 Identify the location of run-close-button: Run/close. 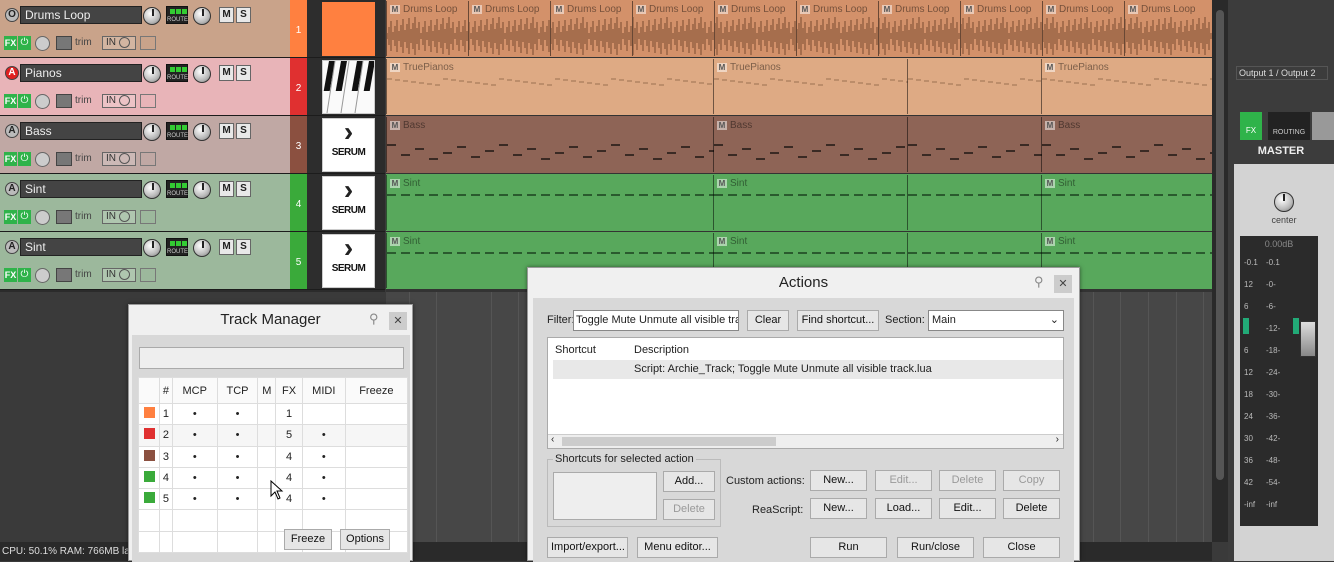
(935, 547).